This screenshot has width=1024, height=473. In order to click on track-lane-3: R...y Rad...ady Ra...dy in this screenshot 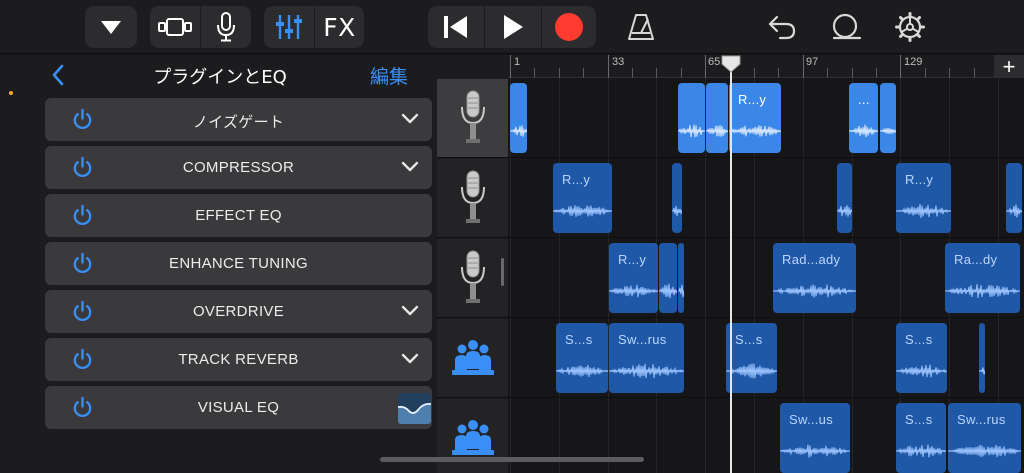, I will do `click(766, 278)`.